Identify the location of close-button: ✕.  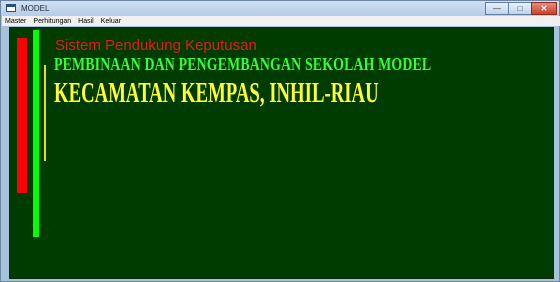
(544, 8).